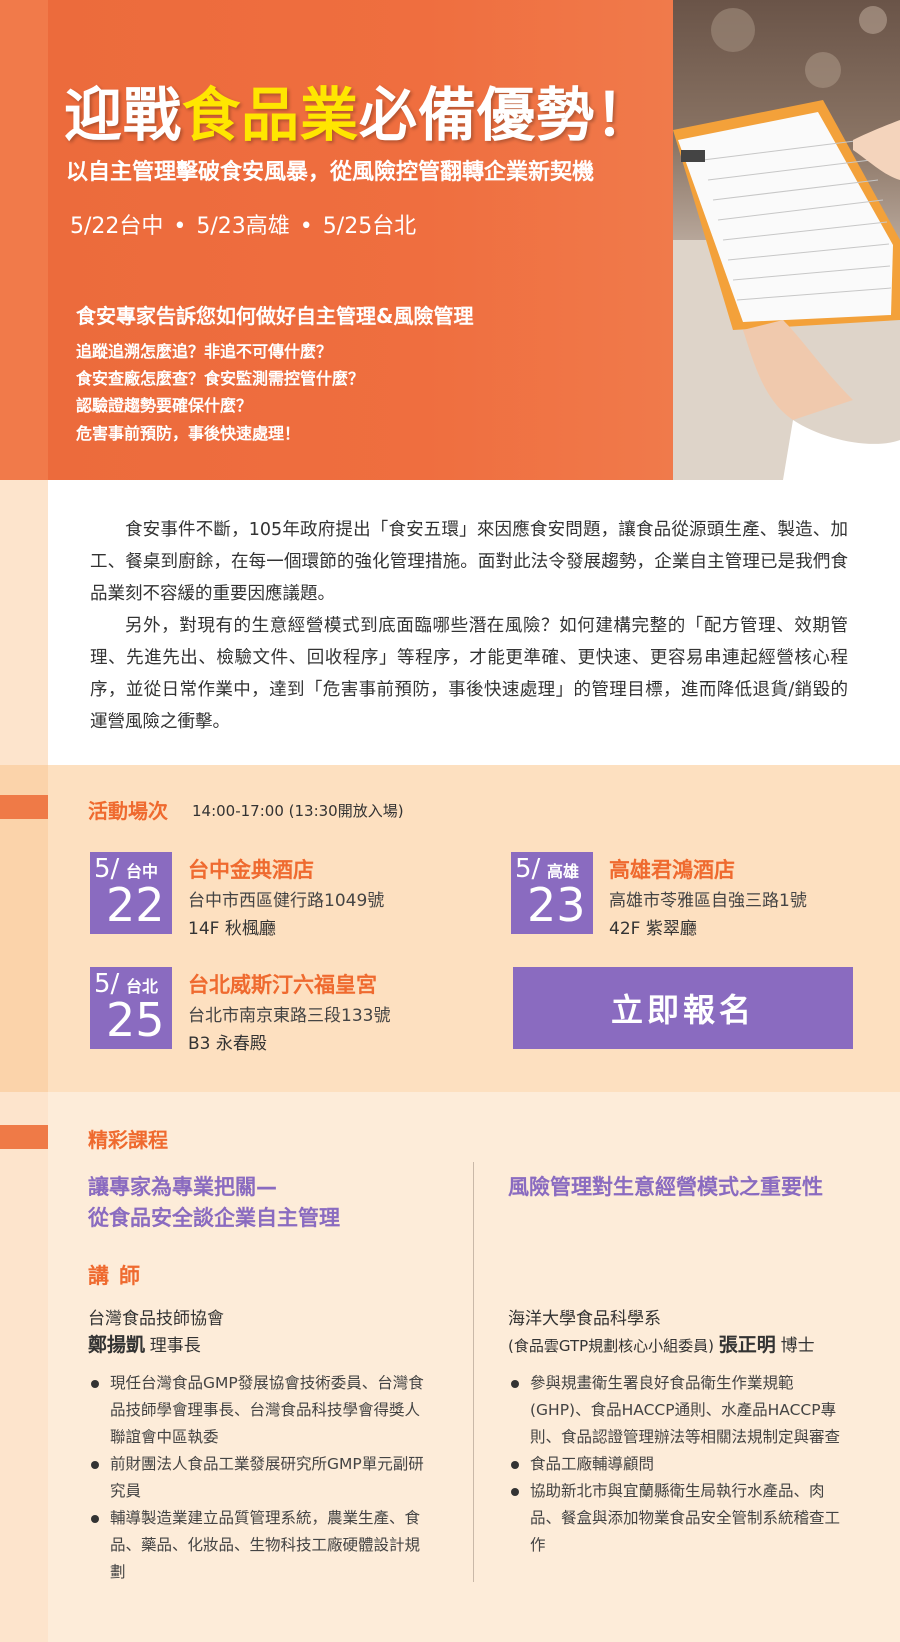 The width and height of the screenshot is (900, 1642). Describe the element at coordinates (747, 1345) in the screenshot. I see `instructor-name: 張正明` at that location.